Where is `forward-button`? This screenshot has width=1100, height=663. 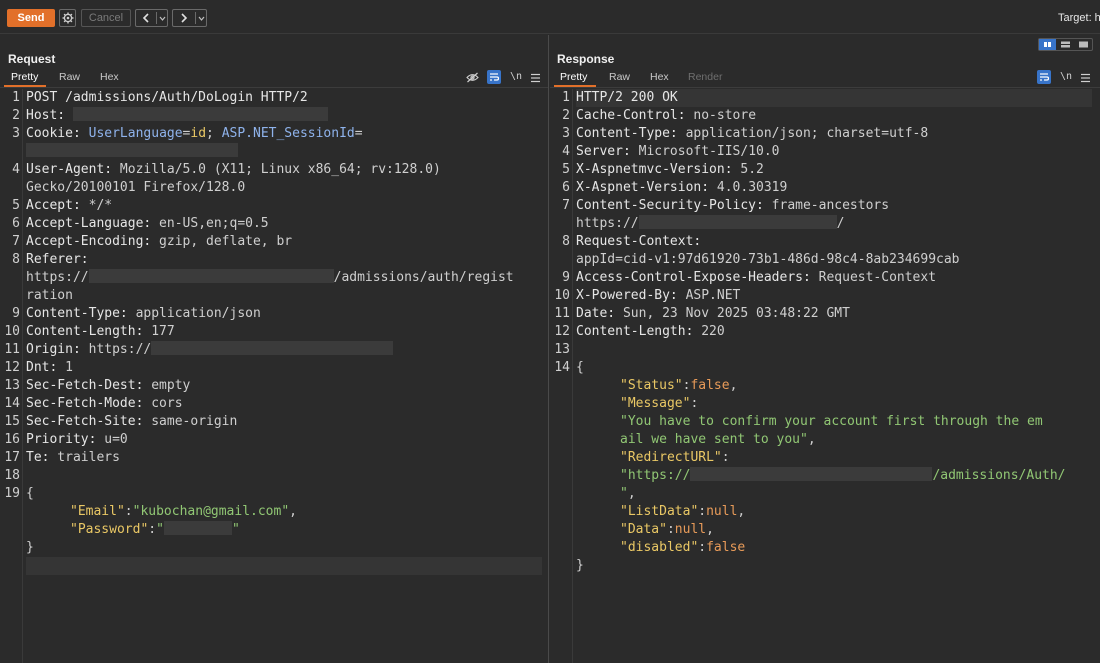 forward-button is located at coordinates (184, 18).